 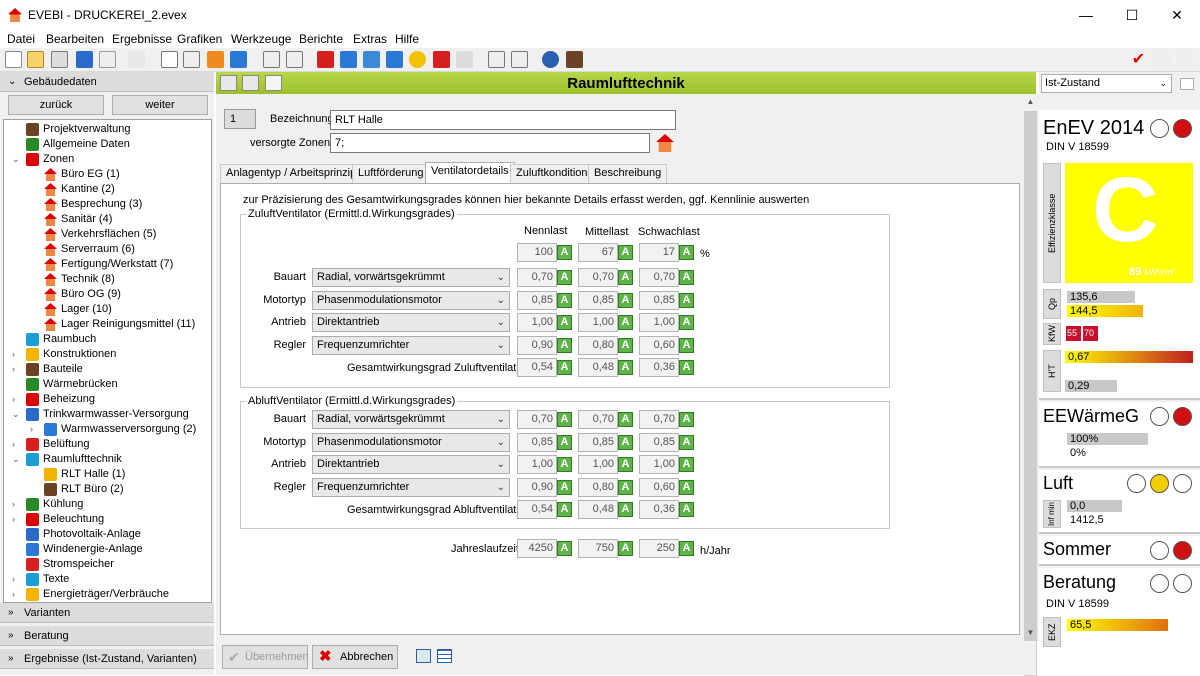 What do you see at coordinates (394, 59) in the screenshot?
I see `fan-icon` at bounding box center [394, 59].